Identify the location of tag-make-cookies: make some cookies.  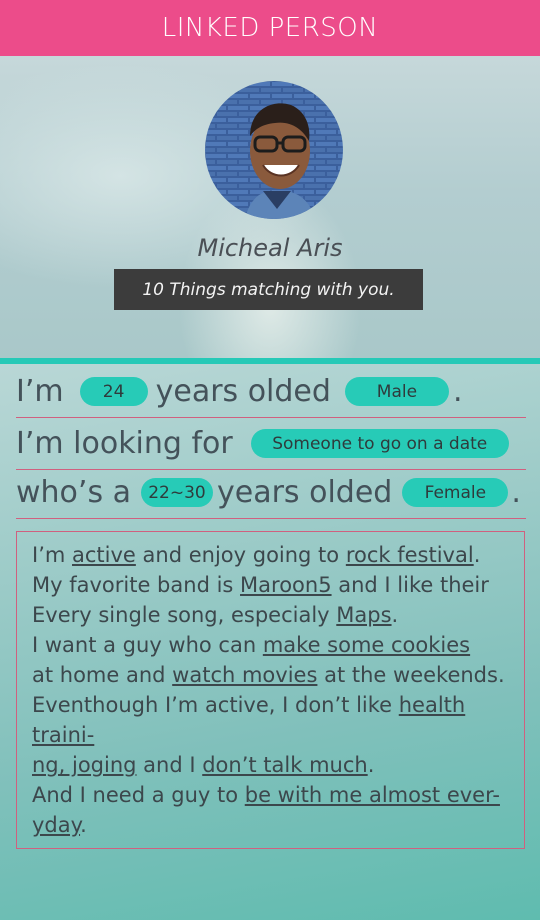
(366, 645).